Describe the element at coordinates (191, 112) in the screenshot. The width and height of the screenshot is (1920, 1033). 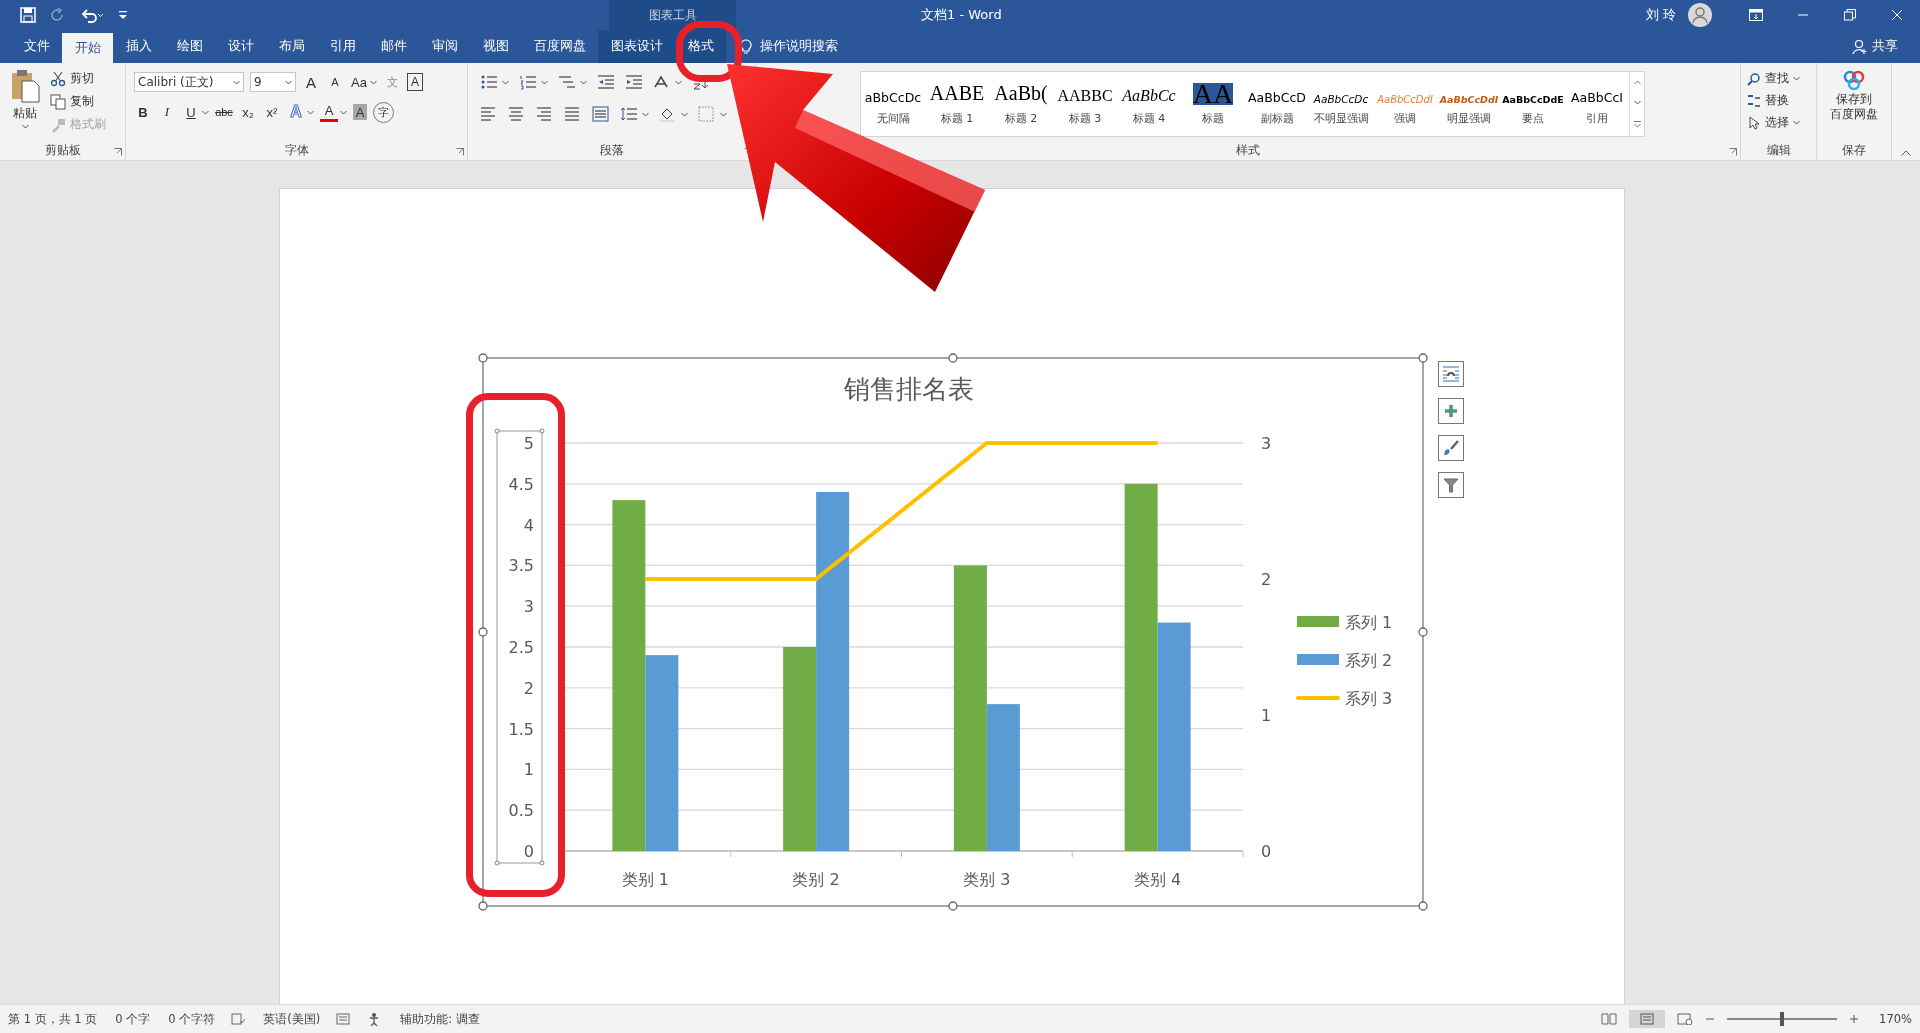
I see `font-format-button: U` at that location.